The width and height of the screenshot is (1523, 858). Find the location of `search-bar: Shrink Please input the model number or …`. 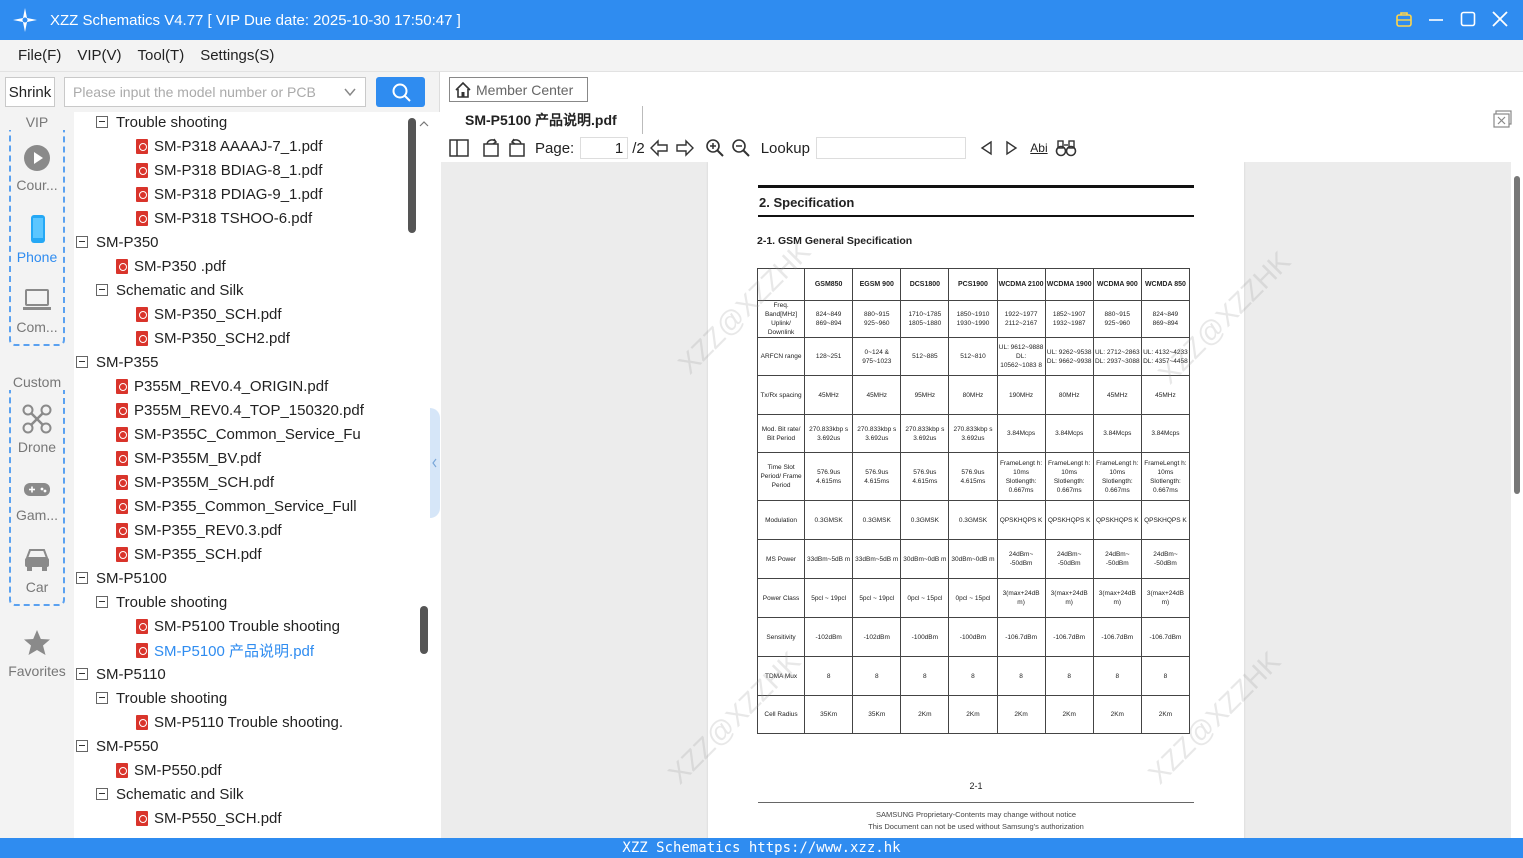

search-bar: Shrink Please input the model number or … is located at coordinates (220, 92).